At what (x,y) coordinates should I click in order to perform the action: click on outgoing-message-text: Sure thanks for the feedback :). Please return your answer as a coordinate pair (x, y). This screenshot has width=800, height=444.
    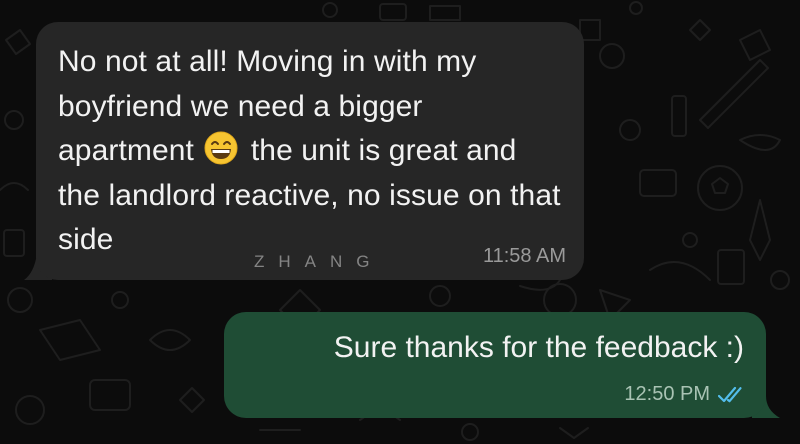
    Looking at the image, I should click on (538, 347).